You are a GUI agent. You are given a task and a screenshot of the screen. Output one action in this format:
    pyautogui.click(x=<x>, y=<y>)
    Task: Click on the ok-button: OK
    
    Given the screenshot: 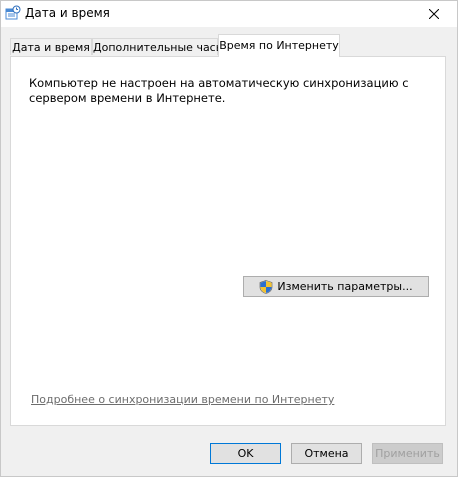 What is the action you would take?
    pyautogui.click(x=245, y=453)
    